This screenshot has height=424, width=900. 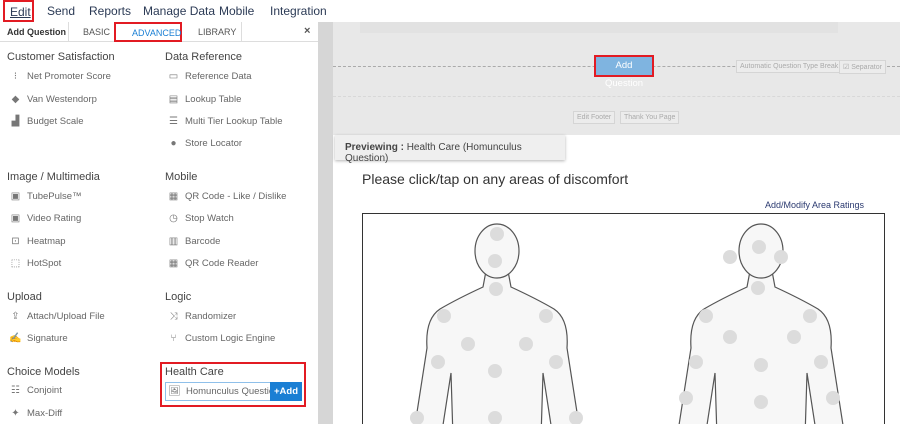 What do you see at coordinates (203, 241) in the screenshot?
I see `item-label: Barcode` at bounding box center [203, 241].